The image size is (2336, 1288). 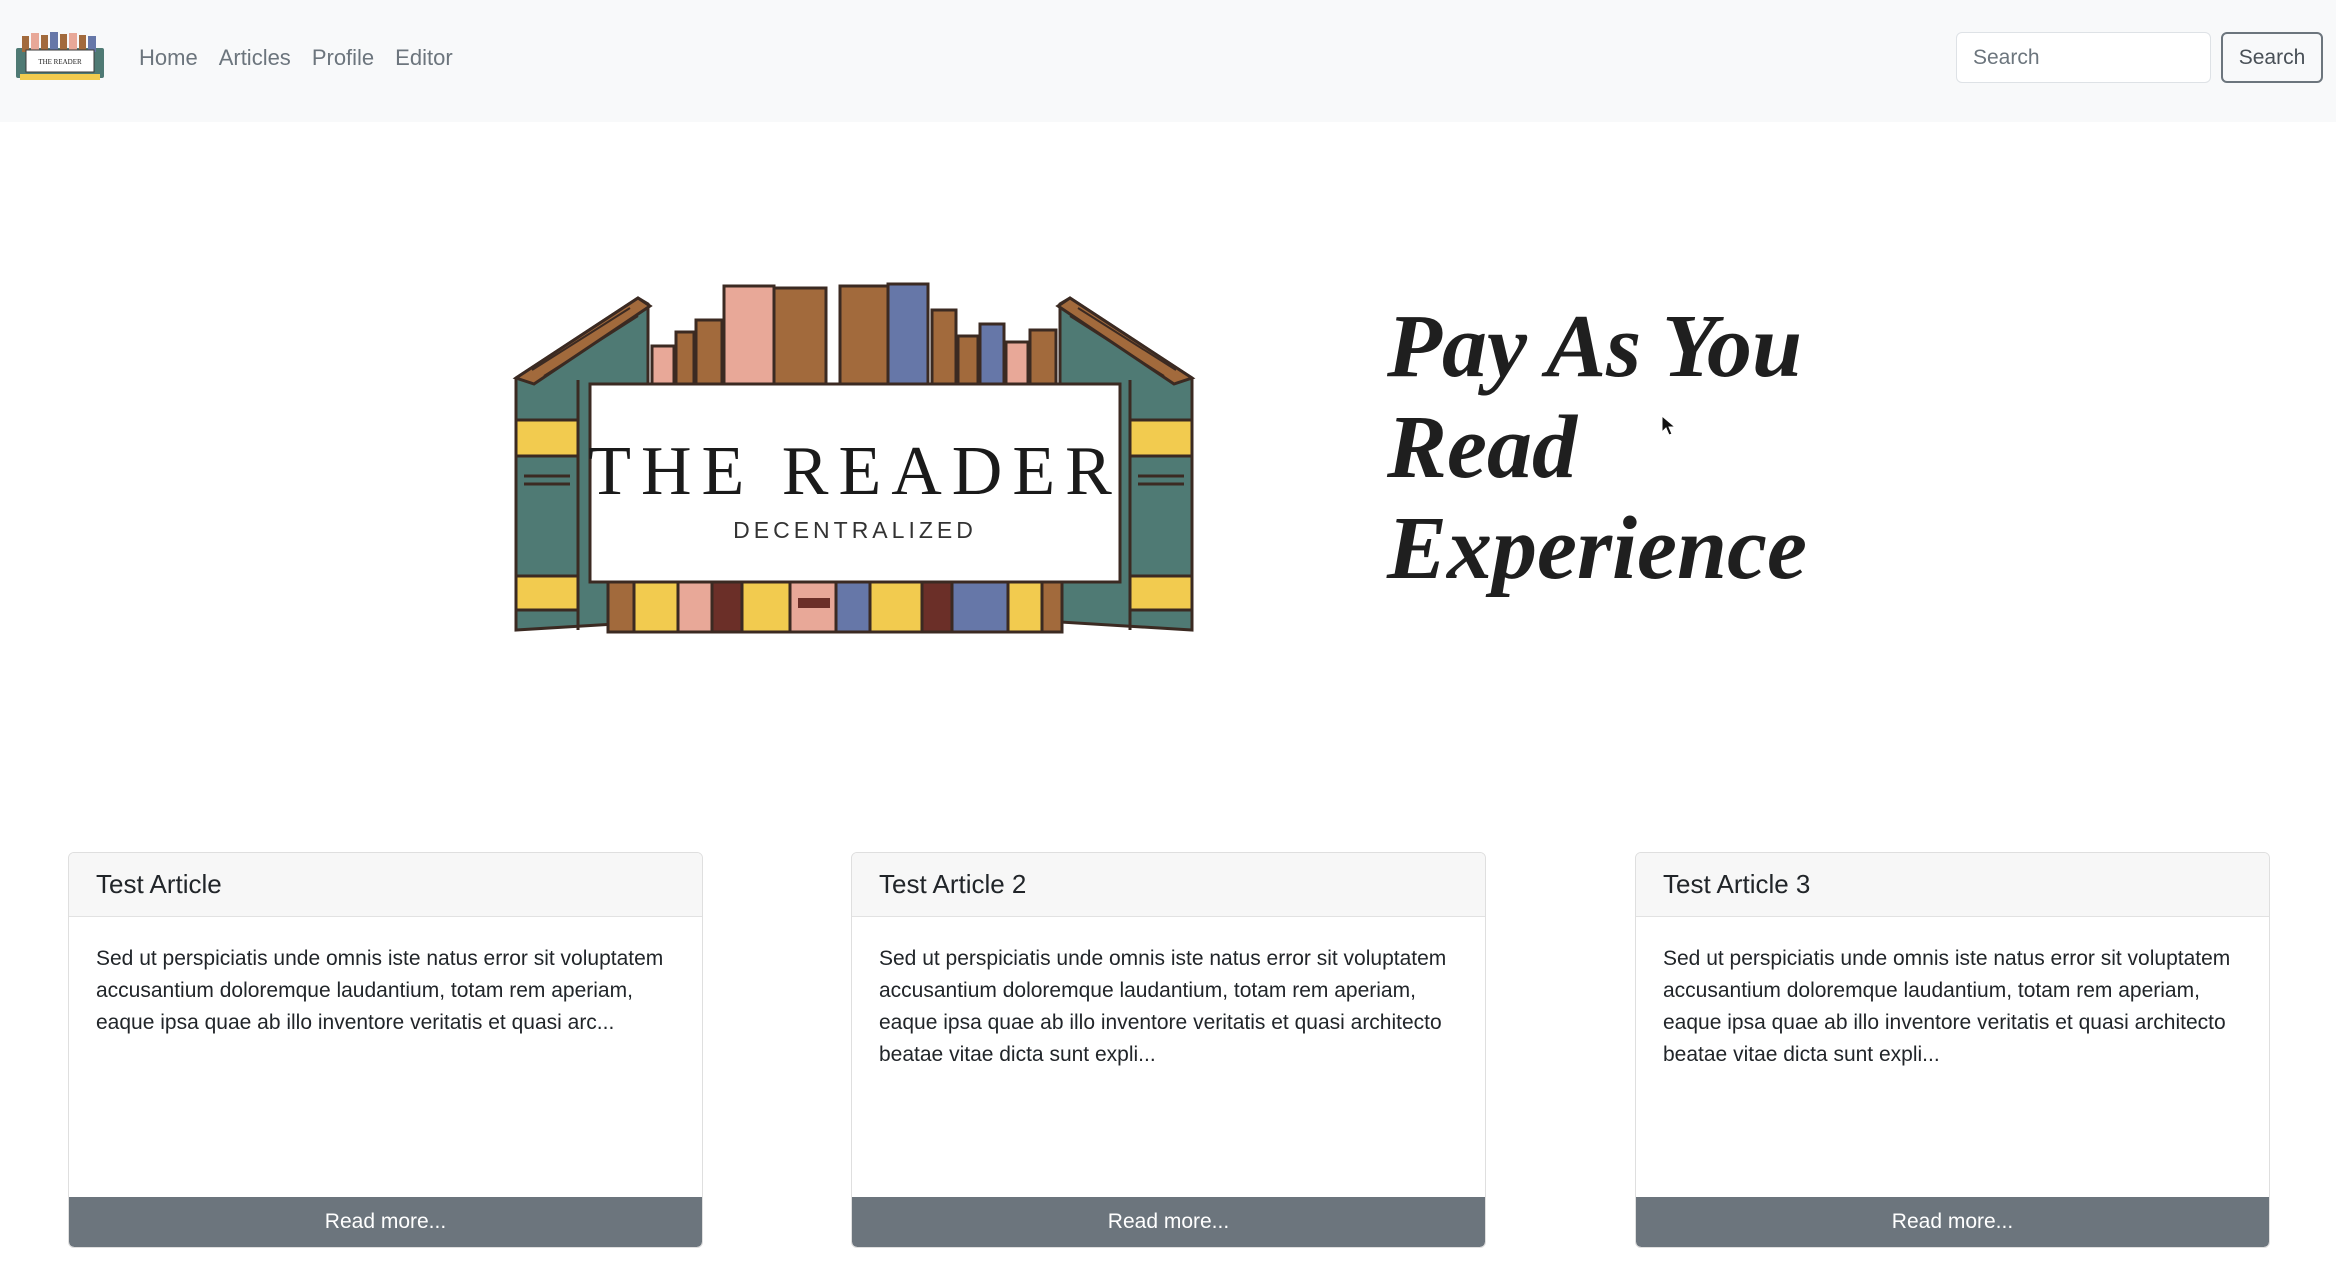 What do you see at coordinates (60, 57) in the screenshot?
I see `brand-logo: THE READER` at bounding box center [60, 57].